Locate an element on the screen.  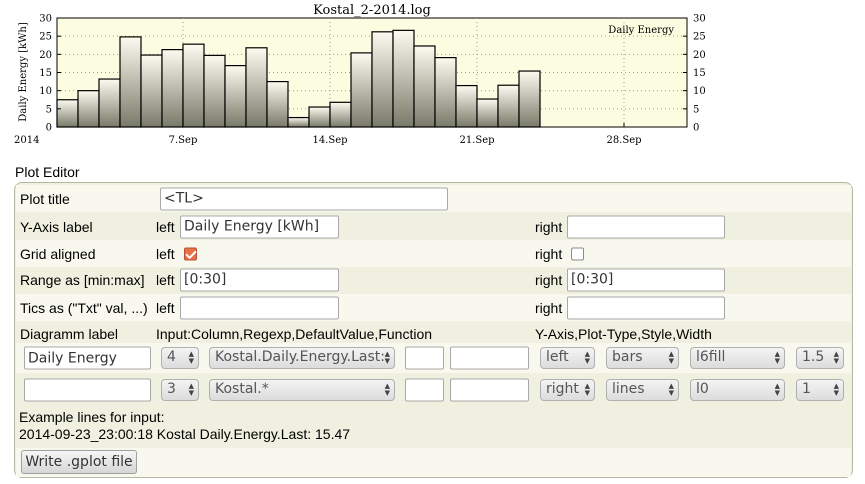
row-yaxis-label: Y-Axis label left right is located at coordinates (433, 226).